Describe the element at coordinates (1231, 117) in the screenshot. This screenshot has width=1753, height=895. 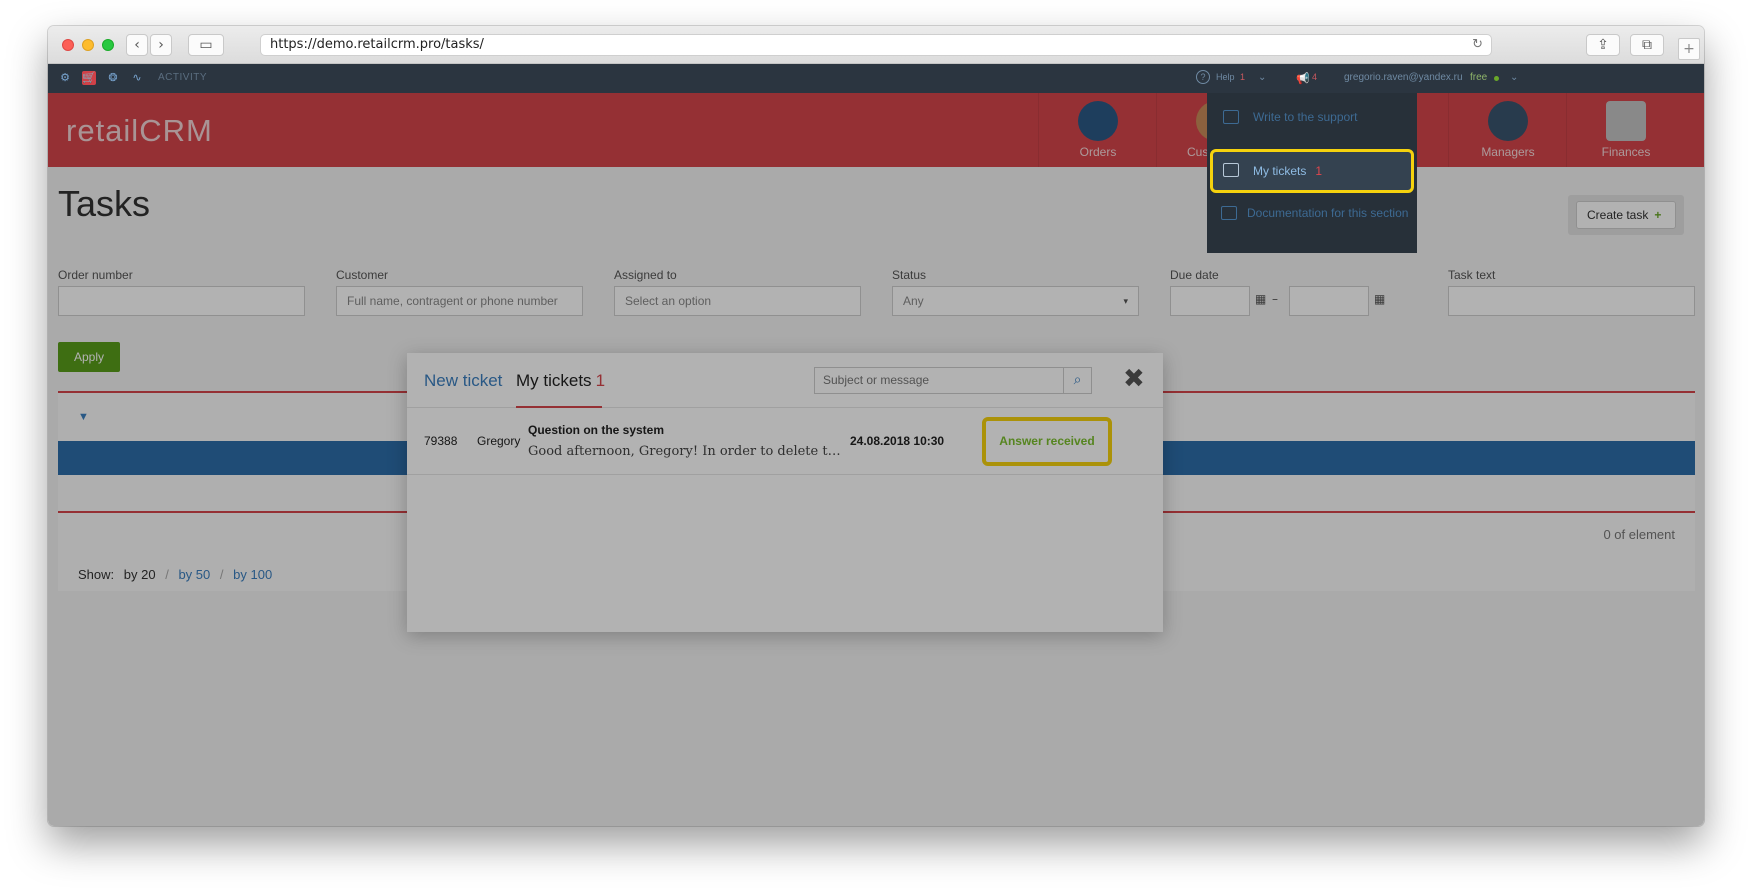
I see `mail-icon` at that location.